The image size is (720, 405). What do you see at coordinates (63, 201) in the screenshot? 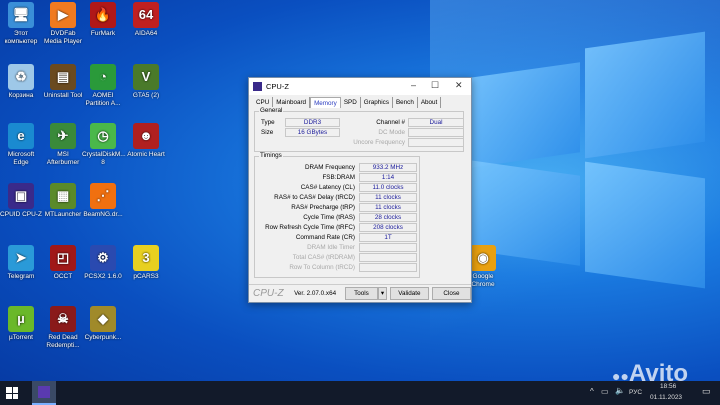
I see `desktop-icon: ▦ MTLauncher` at bounding box center [63, 201].